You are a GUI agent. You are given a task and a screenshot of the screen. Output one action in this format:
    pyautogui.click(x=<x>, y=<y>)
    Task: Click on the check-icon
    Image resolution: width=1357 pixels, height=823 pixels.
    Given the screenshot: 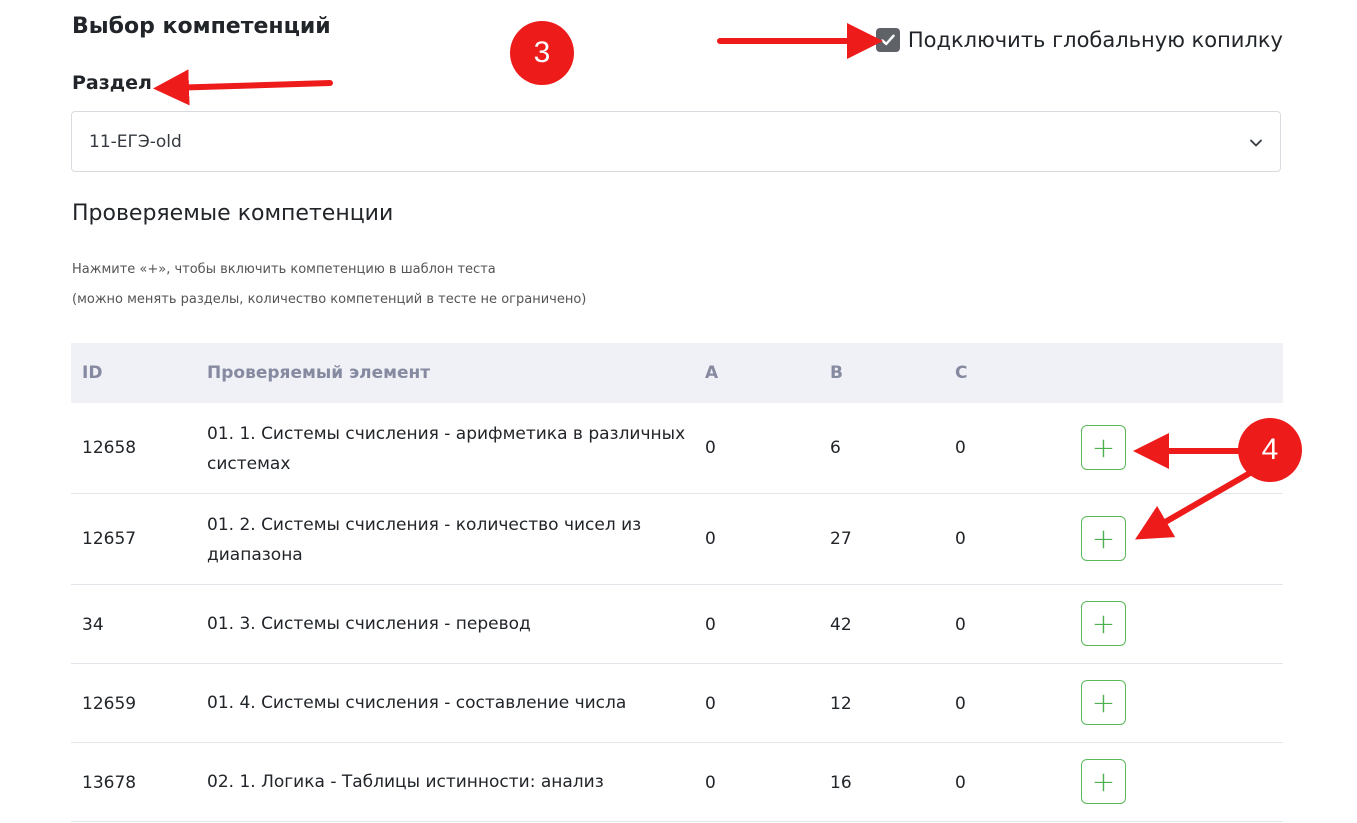 What is the action you would take?
    pyautogui.click(x=888, y=40)
    